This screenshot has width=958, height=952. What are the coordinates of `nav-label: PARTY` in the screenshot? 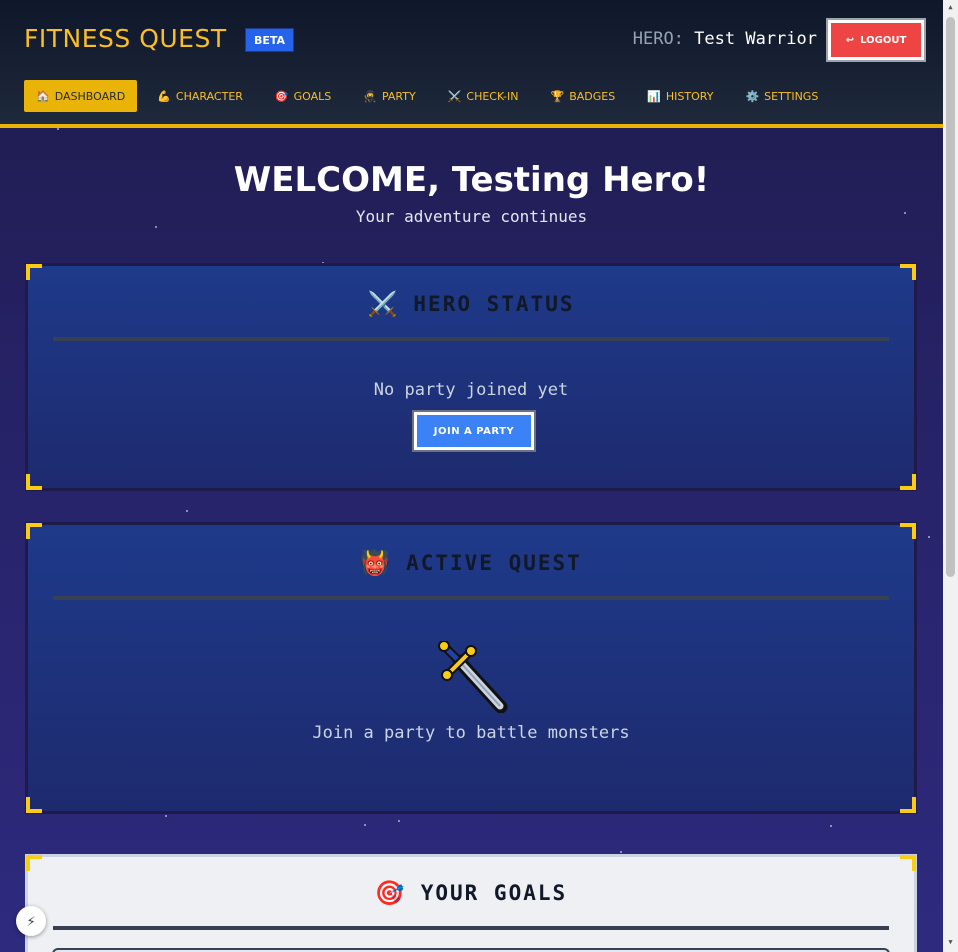 It's located at (398, 96).